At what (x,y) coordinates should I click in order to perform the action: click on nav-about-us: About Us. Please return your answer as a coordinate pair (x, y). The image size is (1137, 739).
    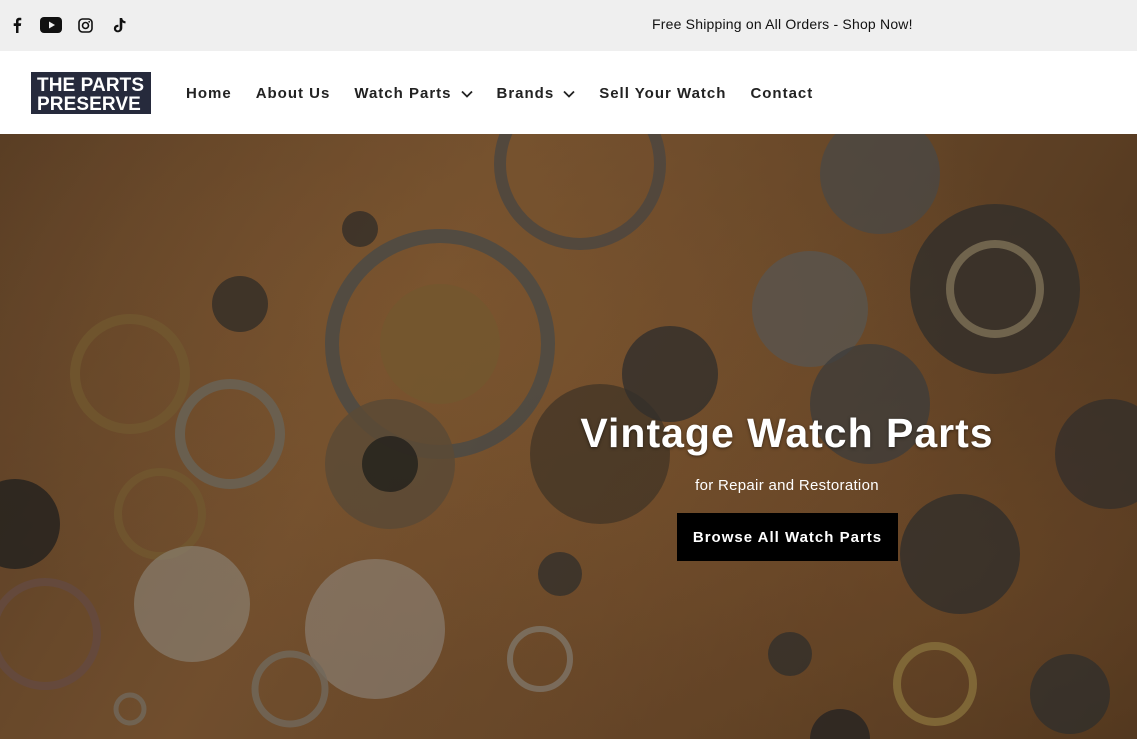
    Looking at the image, I should click on (293, 93).